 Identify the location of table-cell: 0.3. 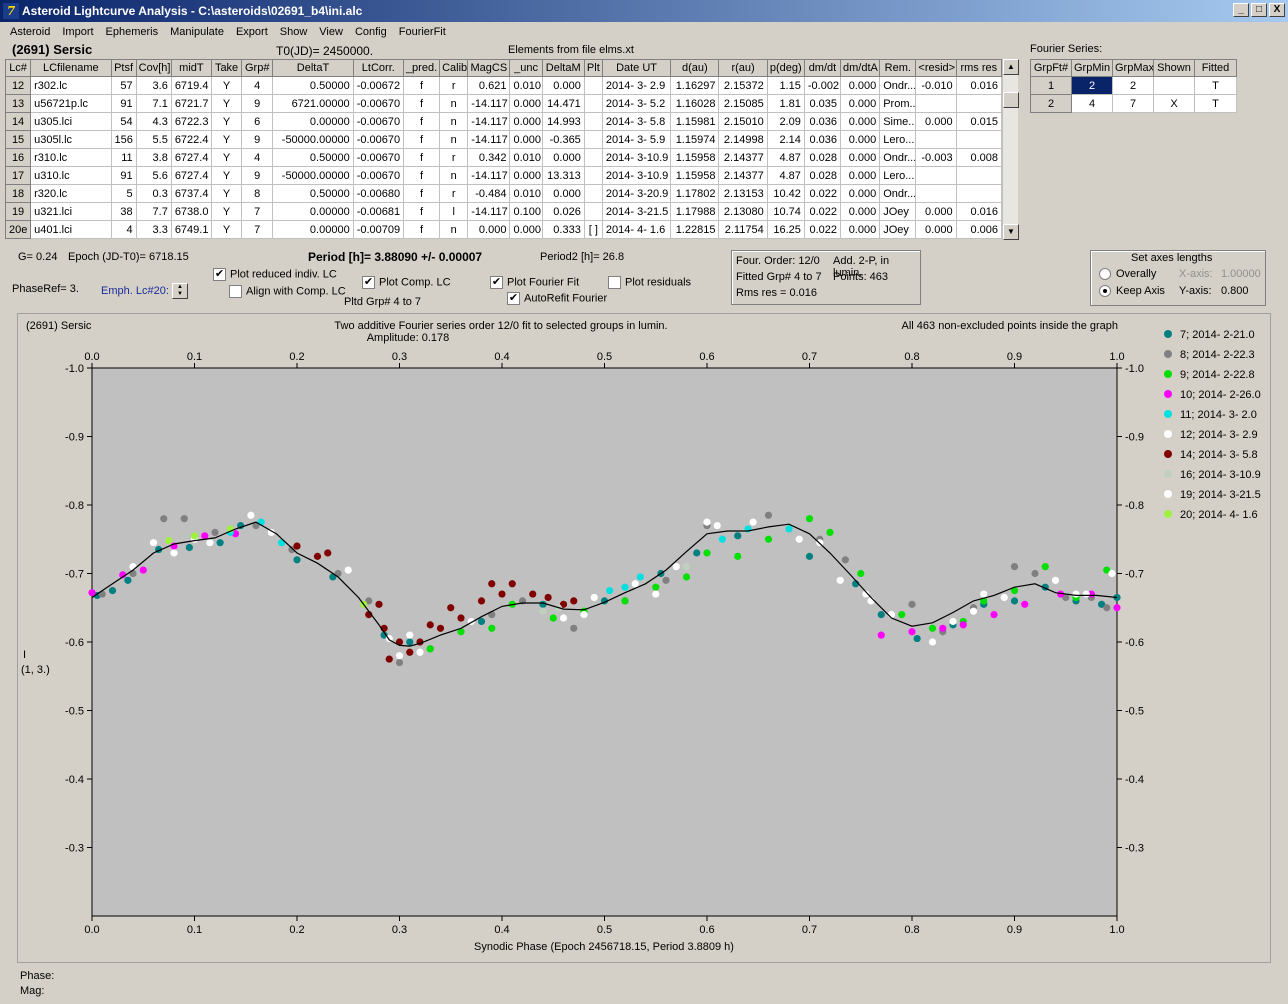
(153, 193).